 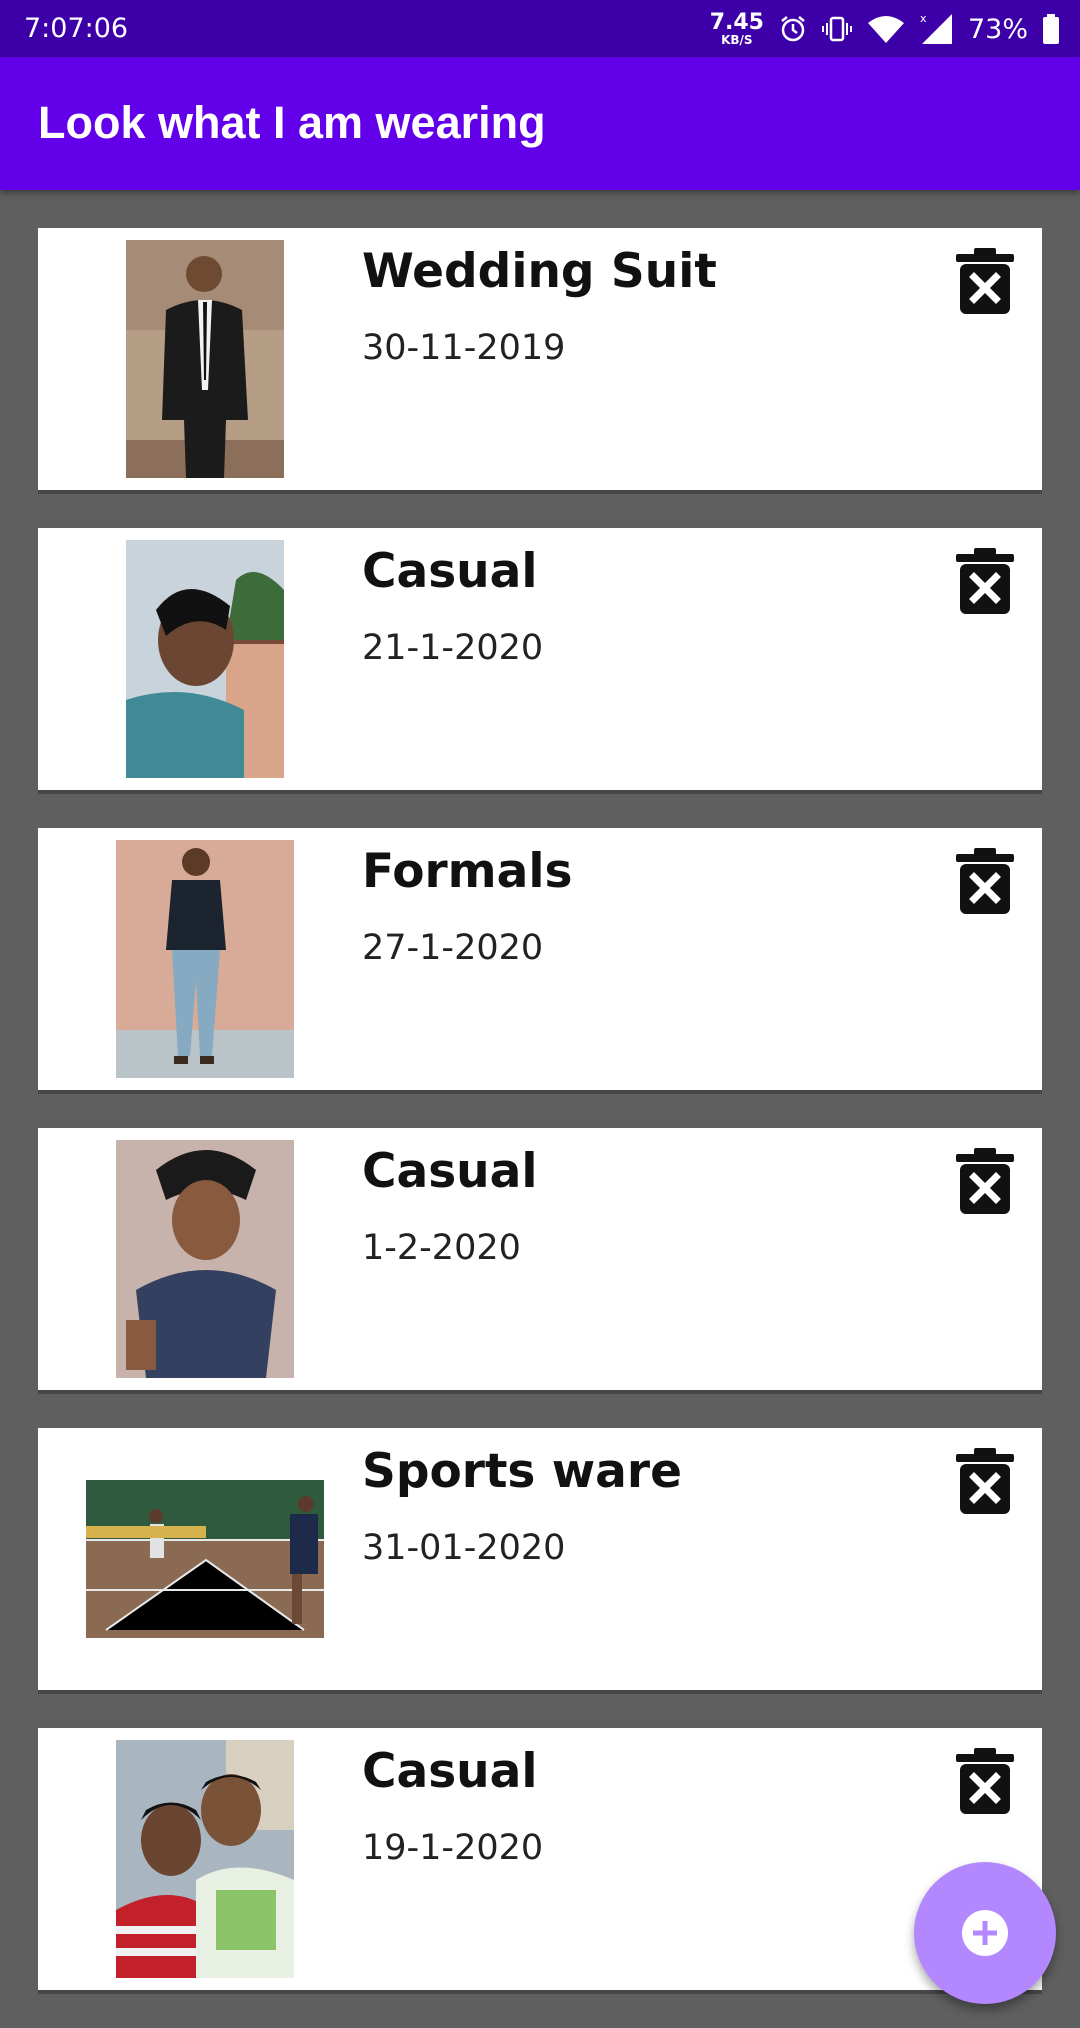 I want to click on outfit-name: Sports ware, so click(x=522, y=1471).